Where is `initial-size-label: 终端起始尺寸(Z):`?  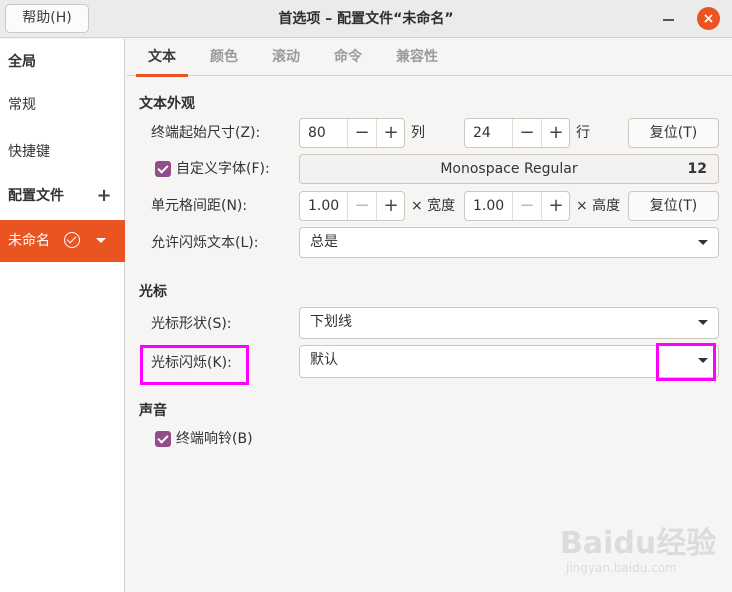 initial-size-label: 终端起始尺寸(Z): is located at coordinates (206, 133).